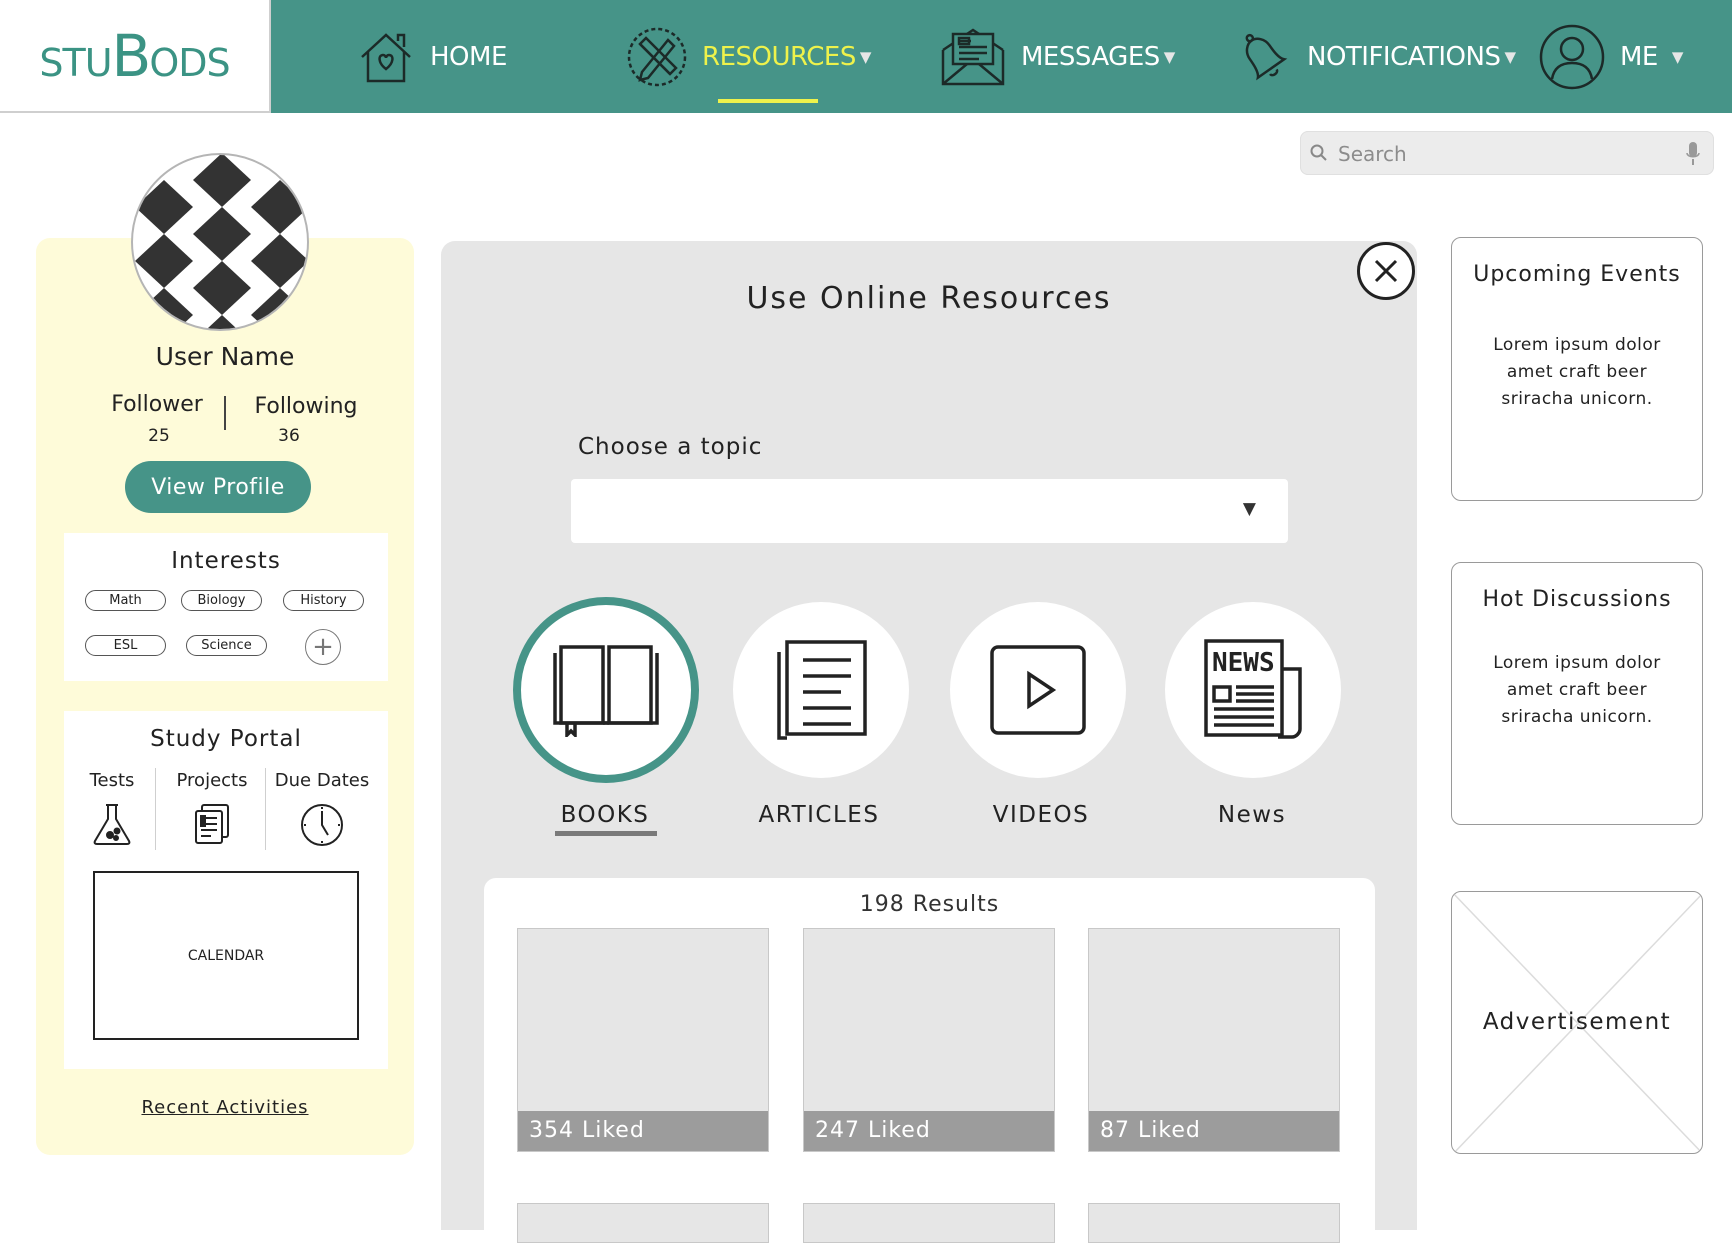 The image size is (1732, 1243). Describe the element at coordinates (218, 487) in the screenshot. I see `view-profile-button: View Profile` at that location.